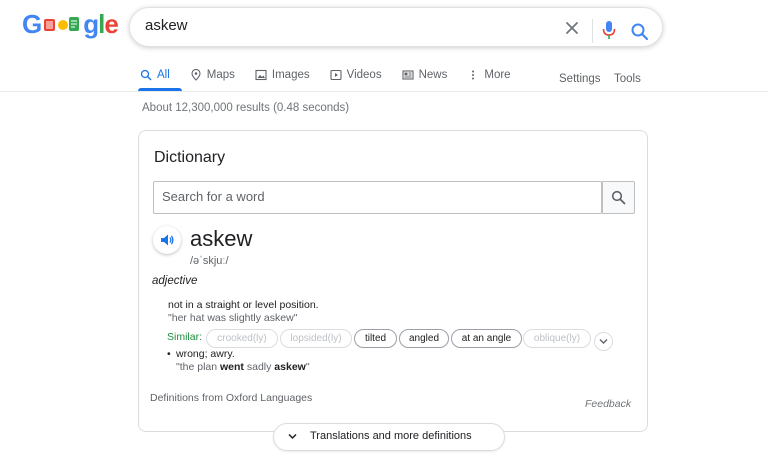 This screenshot has height=461, width=768. Describe the element at coordinates (213, 196) in the screenshot. I see `word-search-placeholder: Search for a word` at that location.